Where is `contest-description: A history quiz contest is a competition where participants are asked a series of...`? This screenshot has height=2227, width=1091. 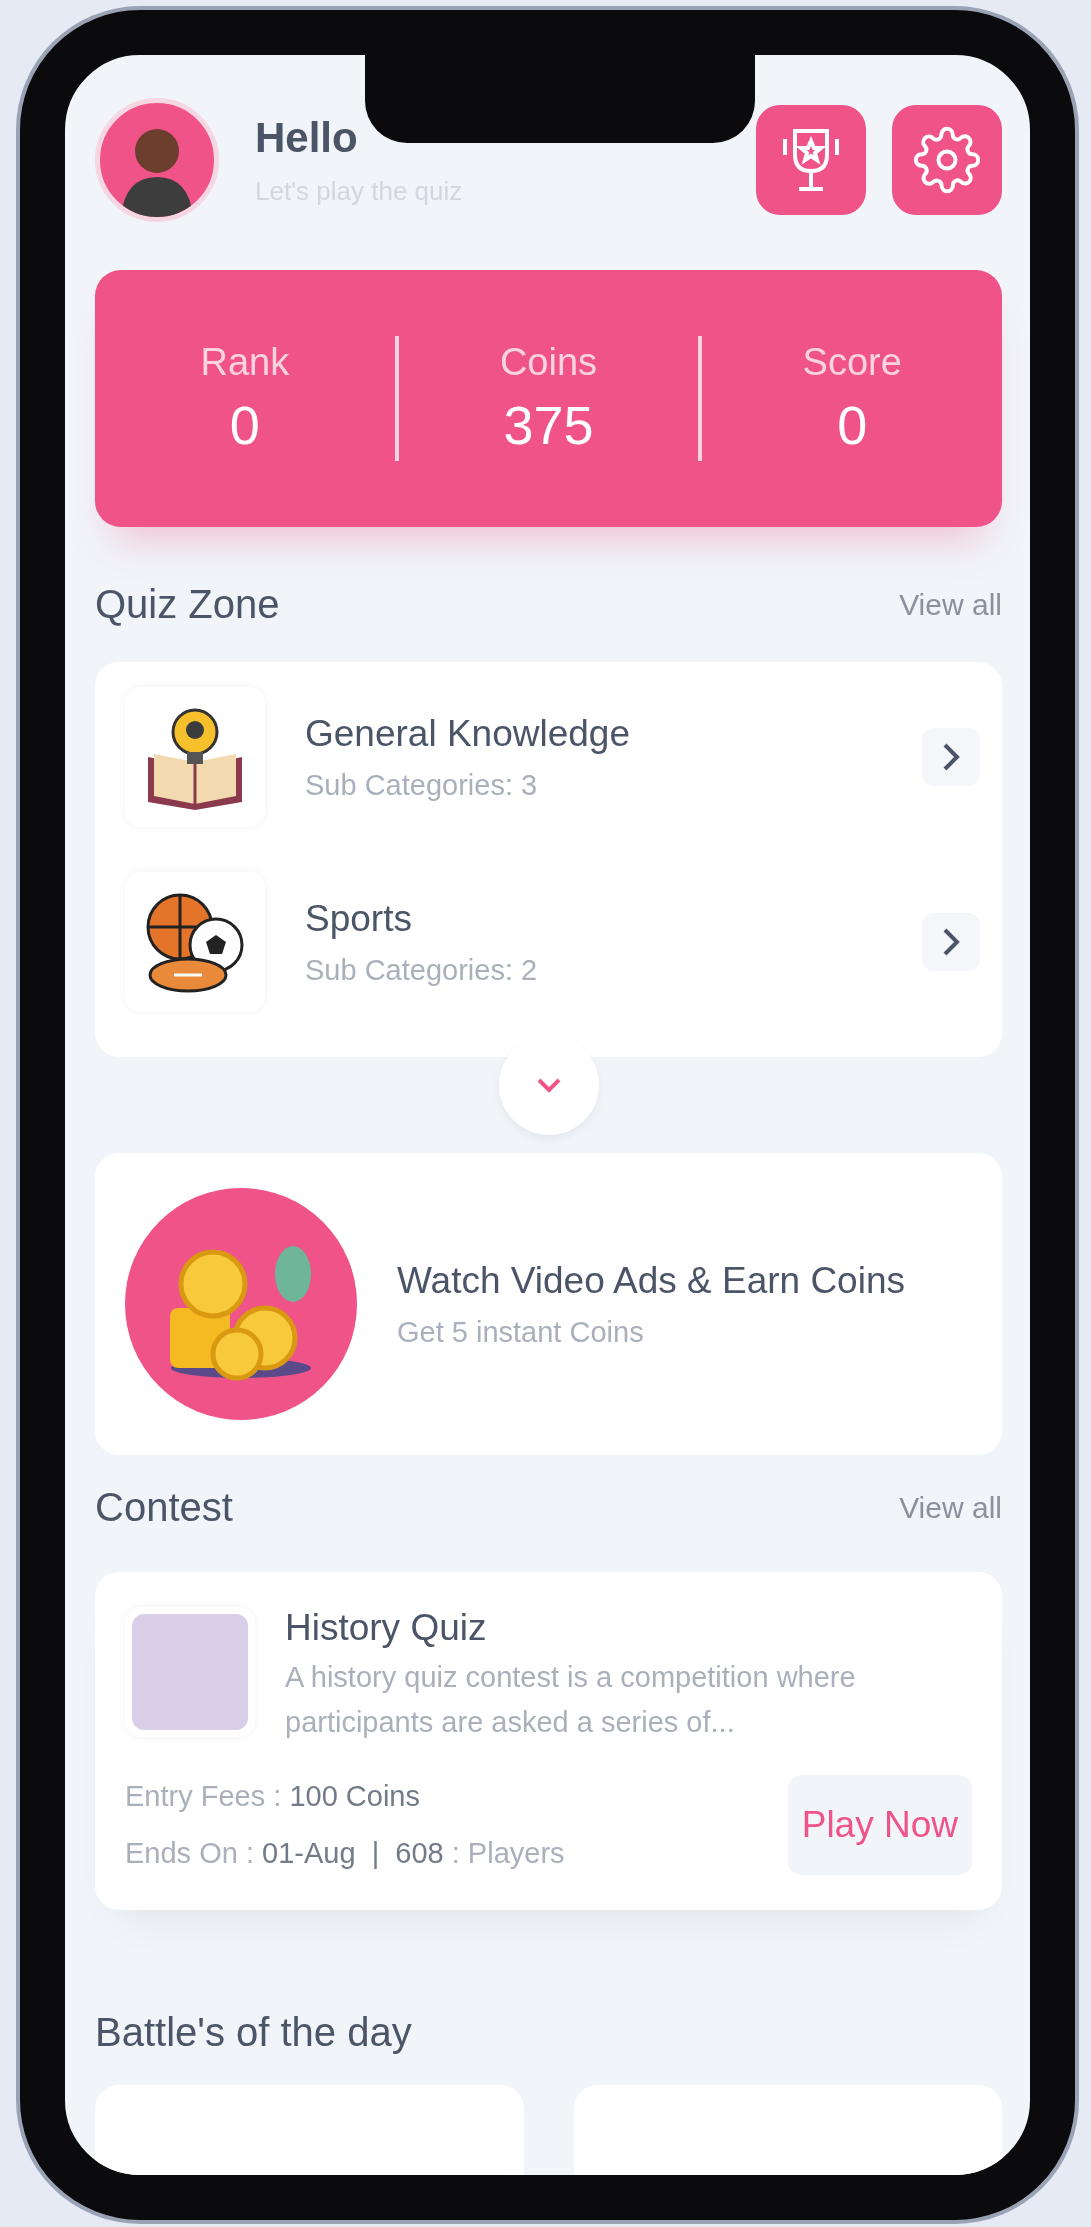
contest-description: A history quiz contest is a competition where participants are asked a series of... is located at coordinates (571, 1700).